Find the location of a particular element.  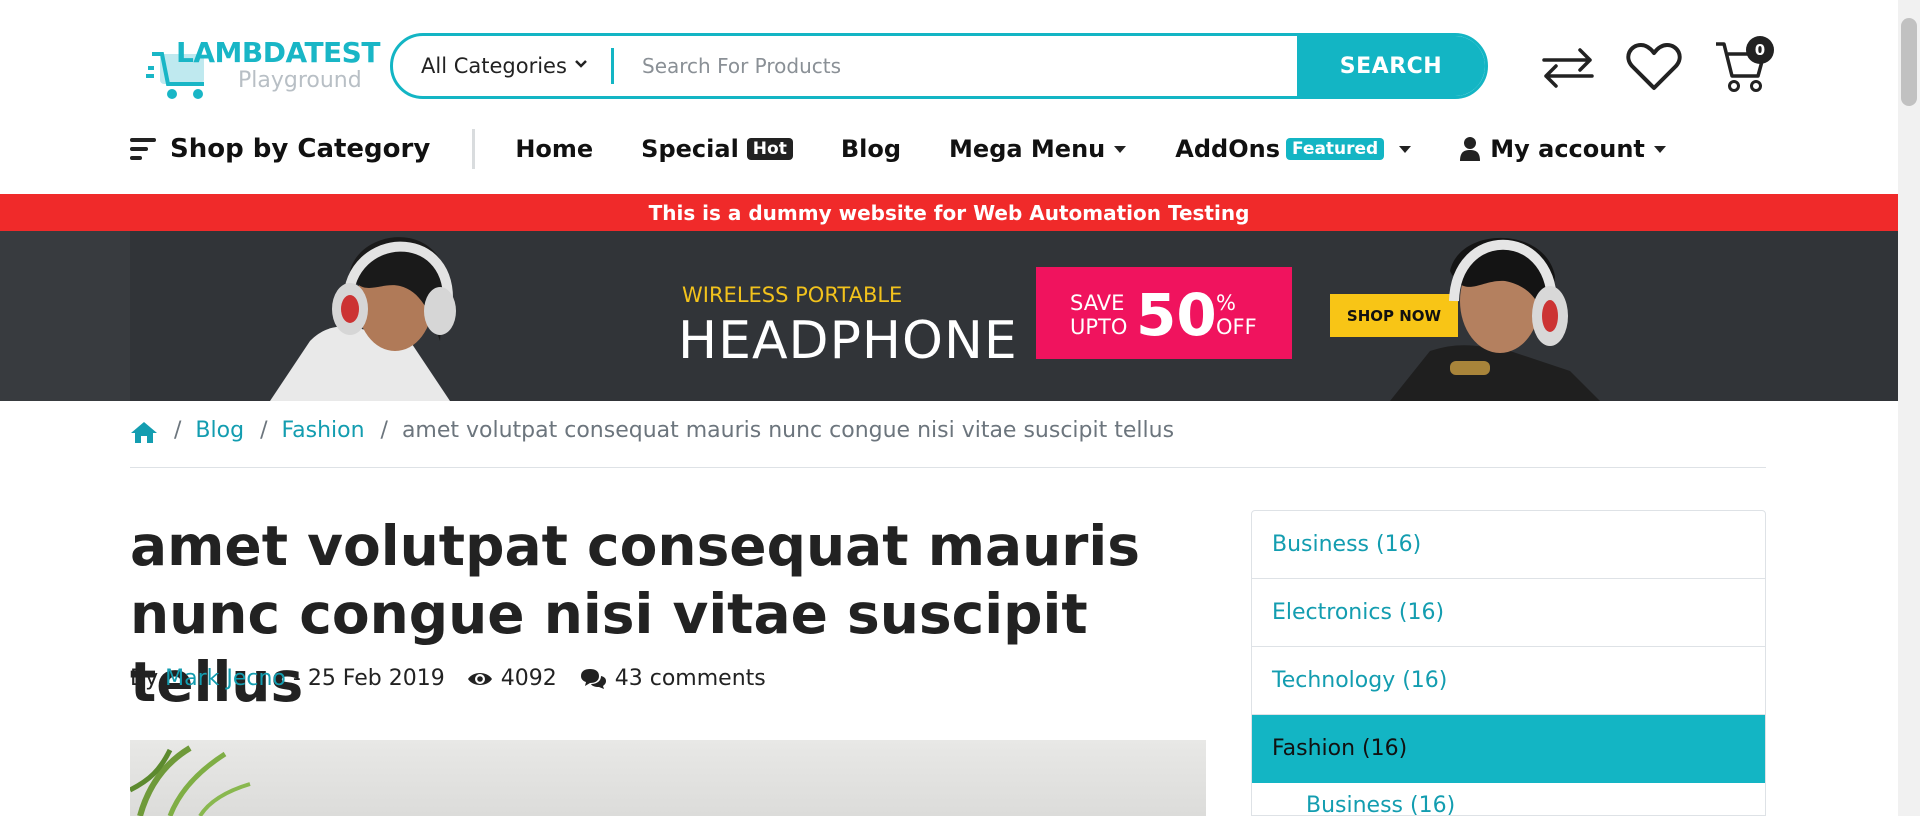

logo-brand: LAMBDATEST is located at coordinates (278, 52).